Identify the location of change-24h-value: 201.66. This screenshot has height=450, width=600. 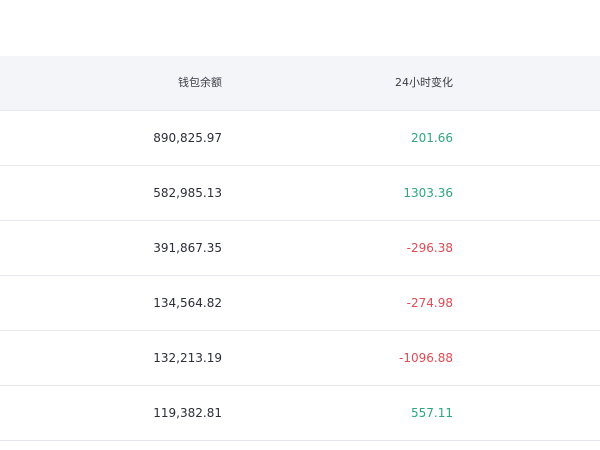
(432, 138).